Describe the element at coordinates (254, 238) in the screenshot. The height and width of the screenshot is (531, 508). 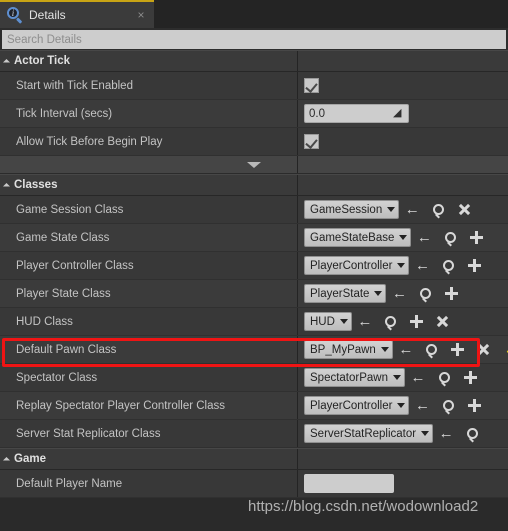
I see `property-row: Game State Class GameStateBase ←` at that location.